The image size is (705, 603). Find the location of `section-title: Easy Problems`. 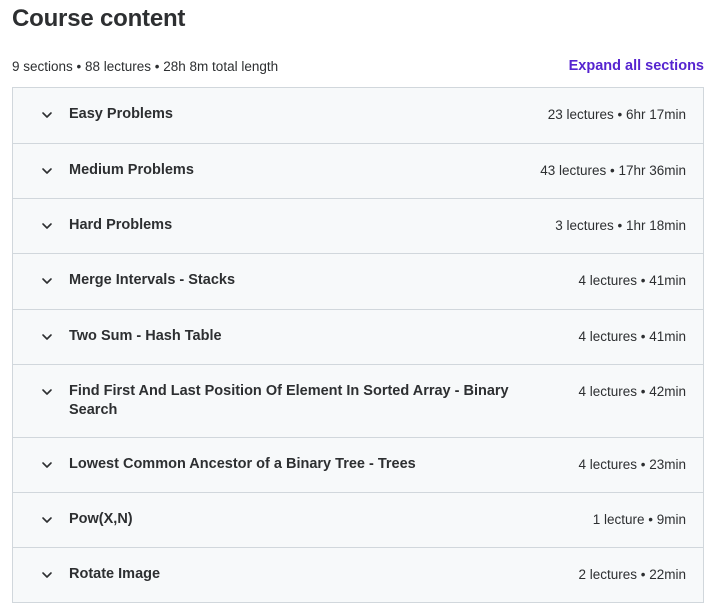

section-title: Easy Problems is located at coordinates (121, 114).